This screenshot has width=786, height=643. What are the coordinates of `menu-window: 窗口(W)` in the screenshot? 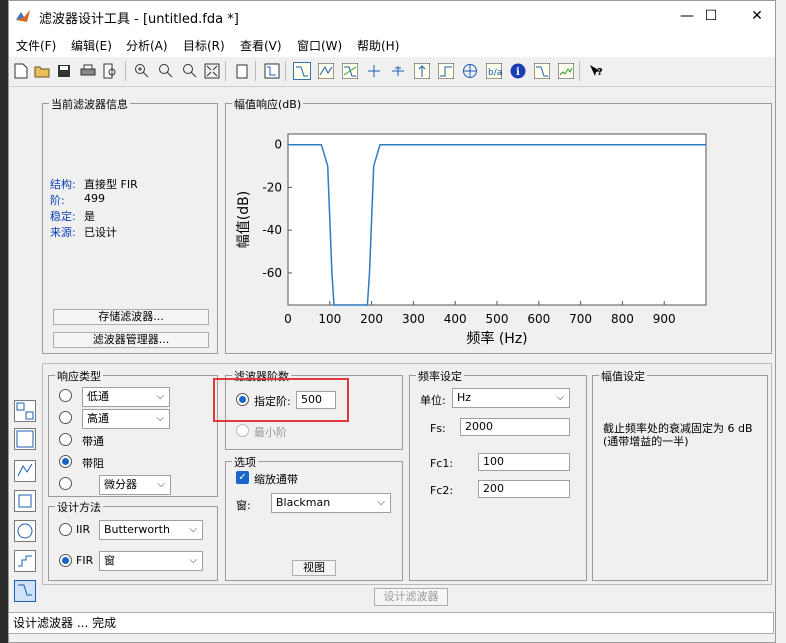 It's located at (319, 45).